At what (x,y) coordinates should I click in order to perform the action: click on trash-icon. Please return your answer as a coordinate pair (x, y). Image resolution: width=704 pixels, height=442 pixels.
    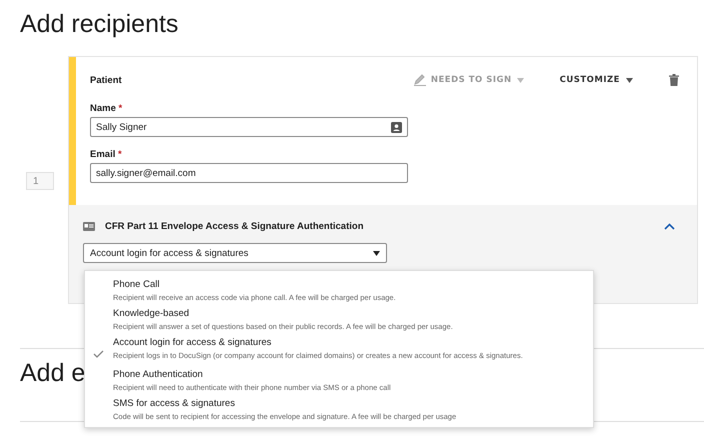
    Looking at the image, I should click on (674, 80).